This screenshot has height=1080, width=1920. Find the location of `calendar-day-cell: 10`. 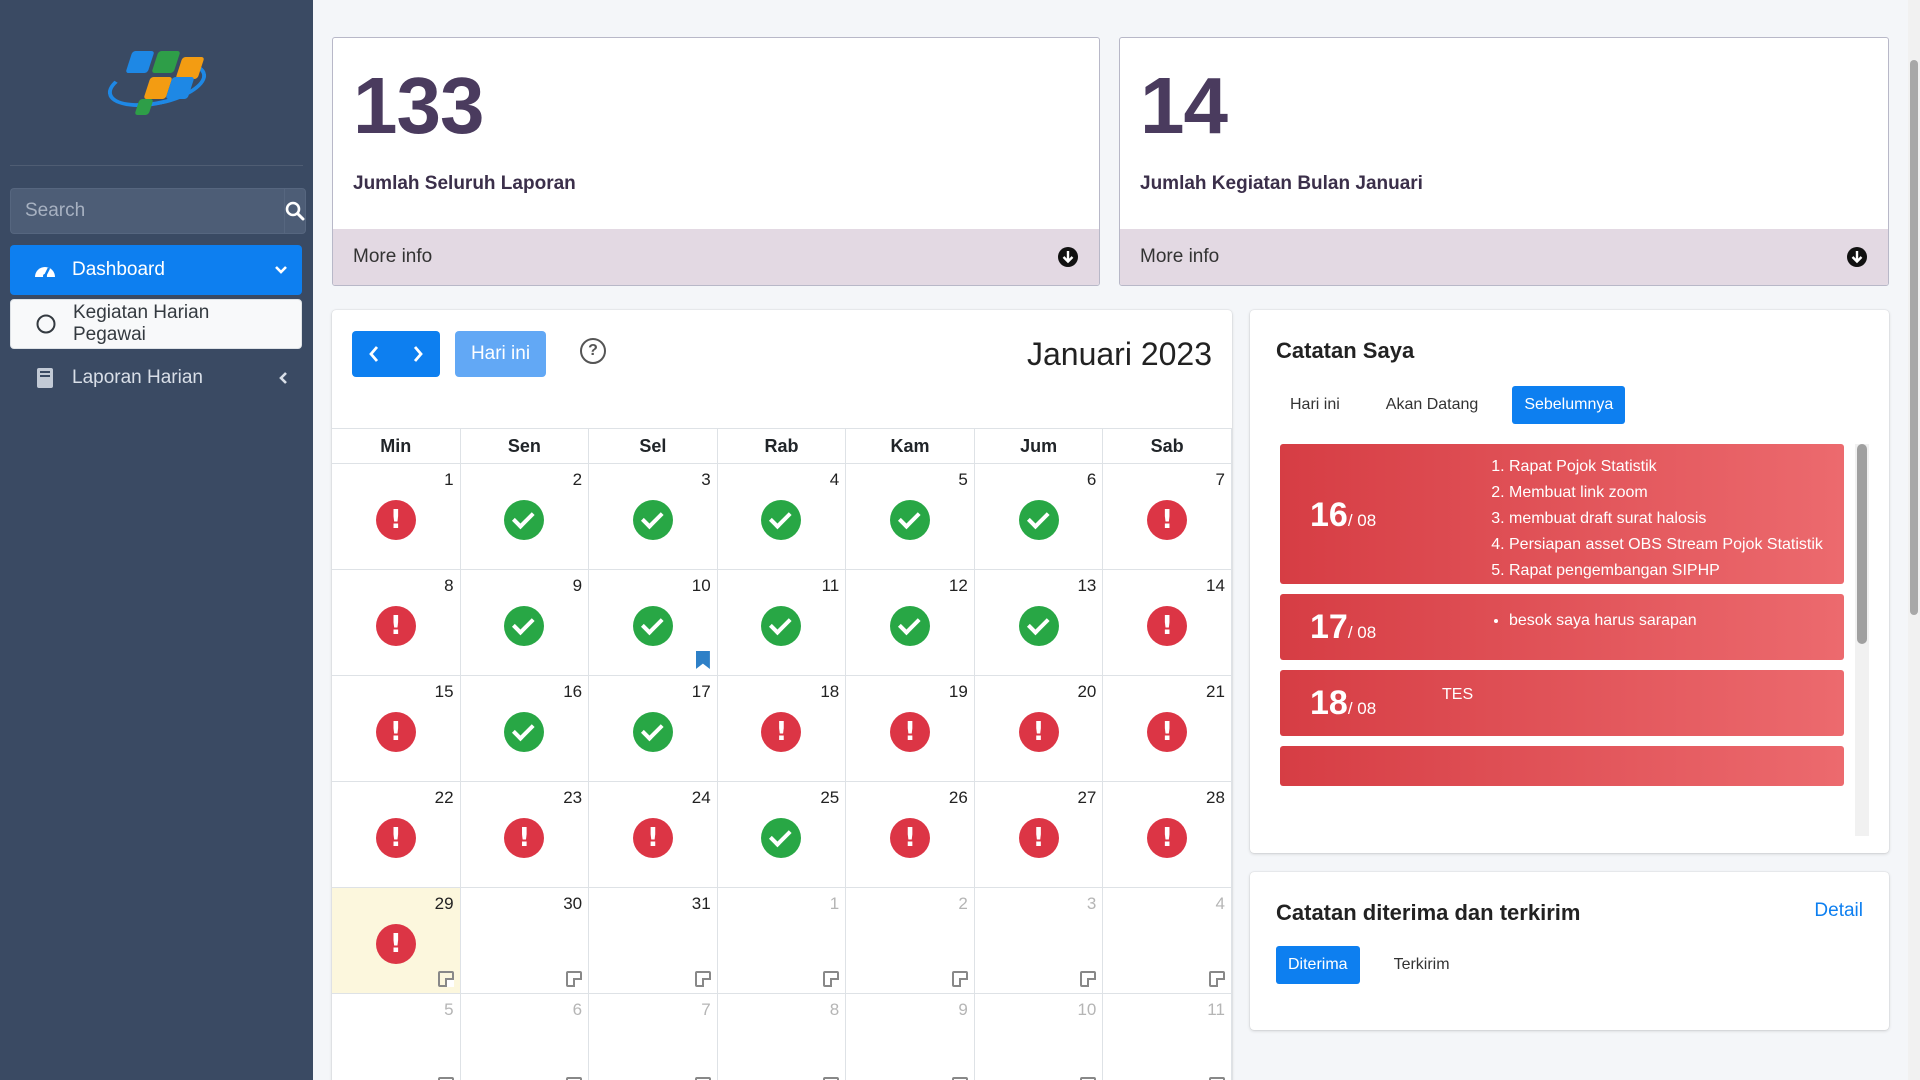

calendar-day-cell: 10 is located at coordinates (1039, 1037).